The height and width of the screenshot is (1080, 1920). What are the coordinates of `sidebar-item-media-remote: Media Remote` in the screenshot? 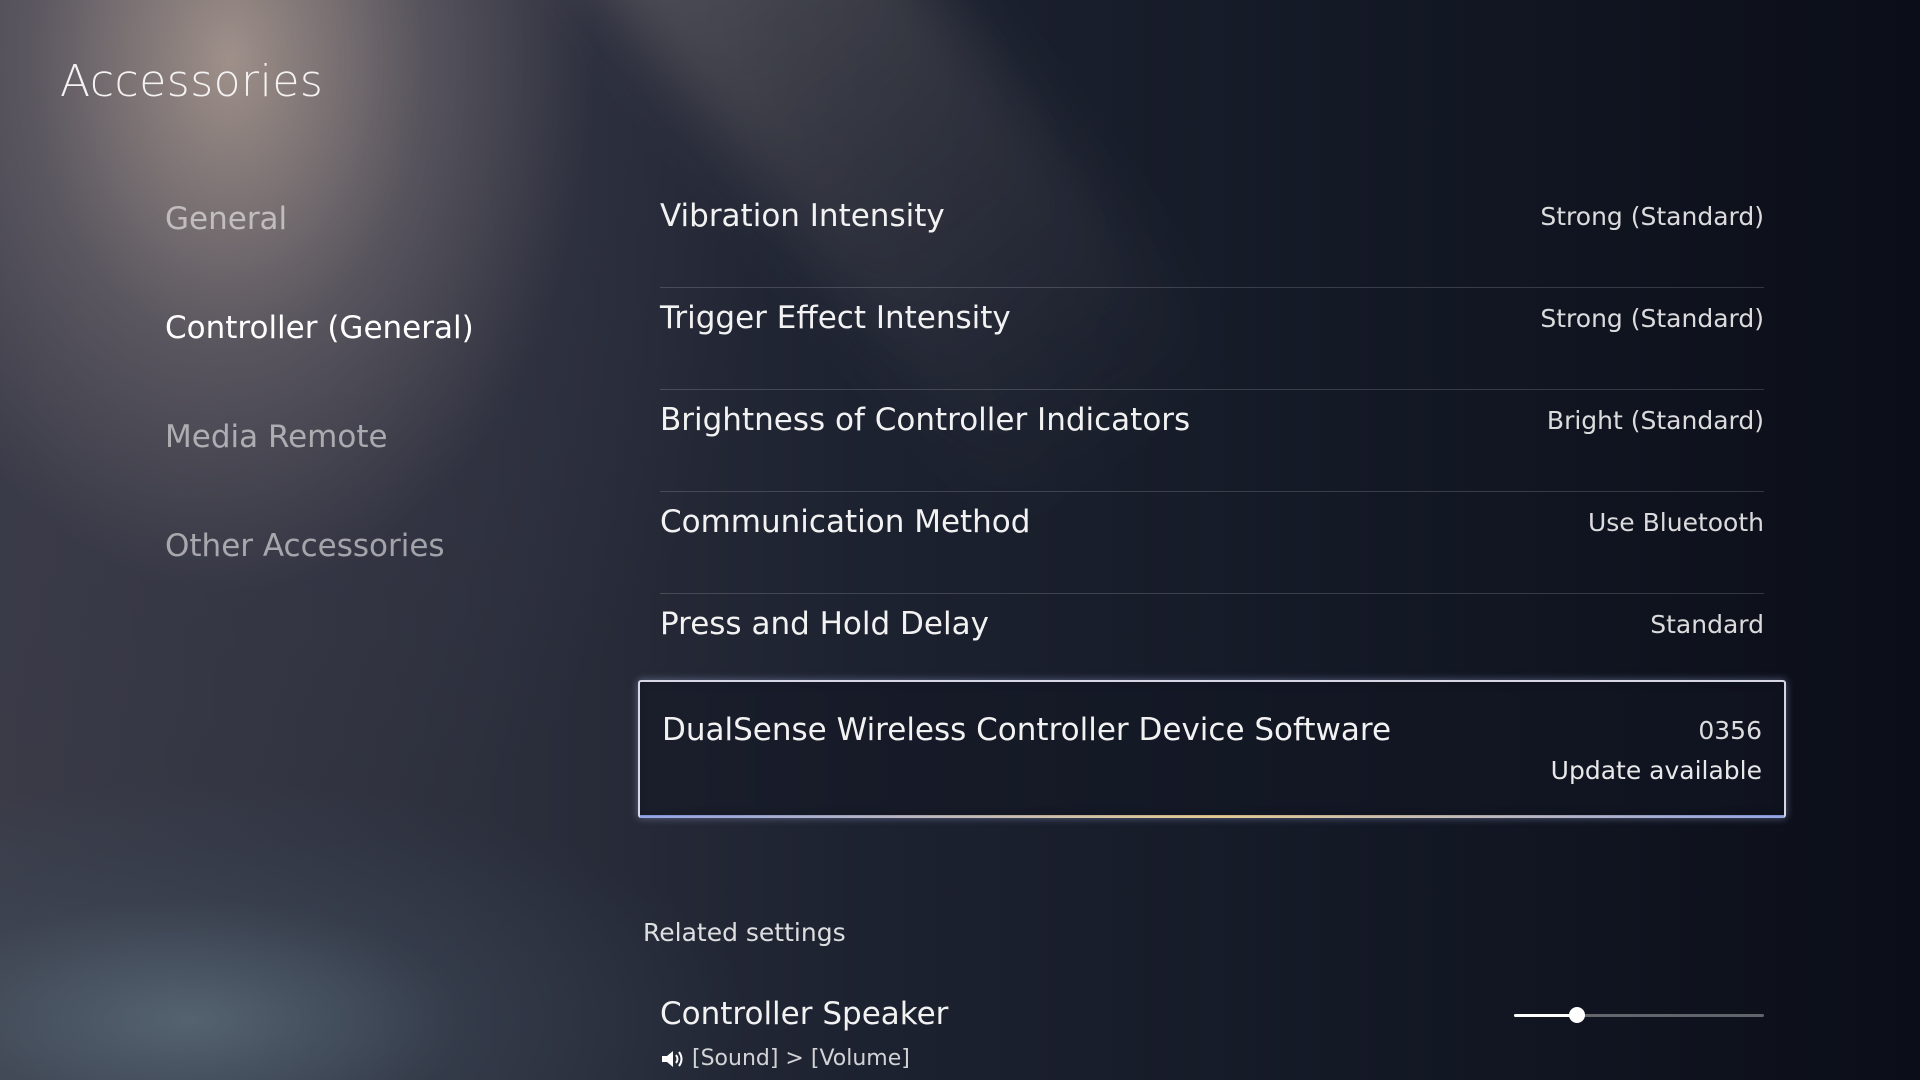 It's located at (319, 468).